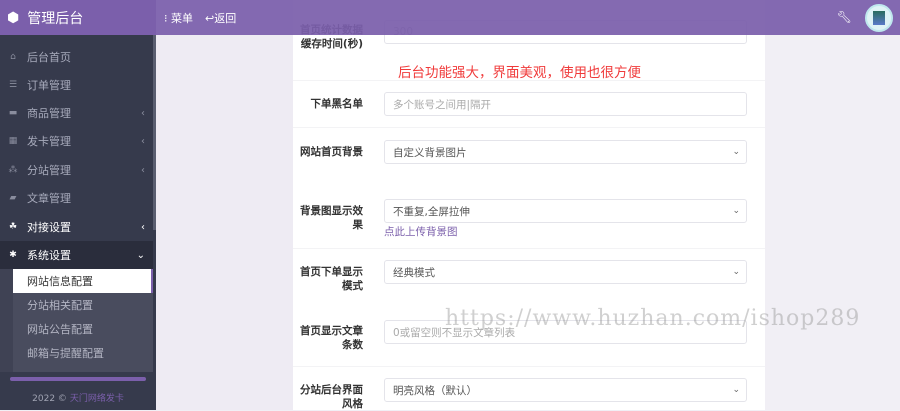 The height and width of the screenshot is (411, 900). Describe the element at coordinates (331, 218) in the screenshot. I see `label-bg-effect: 背景图显示效果` at that location.